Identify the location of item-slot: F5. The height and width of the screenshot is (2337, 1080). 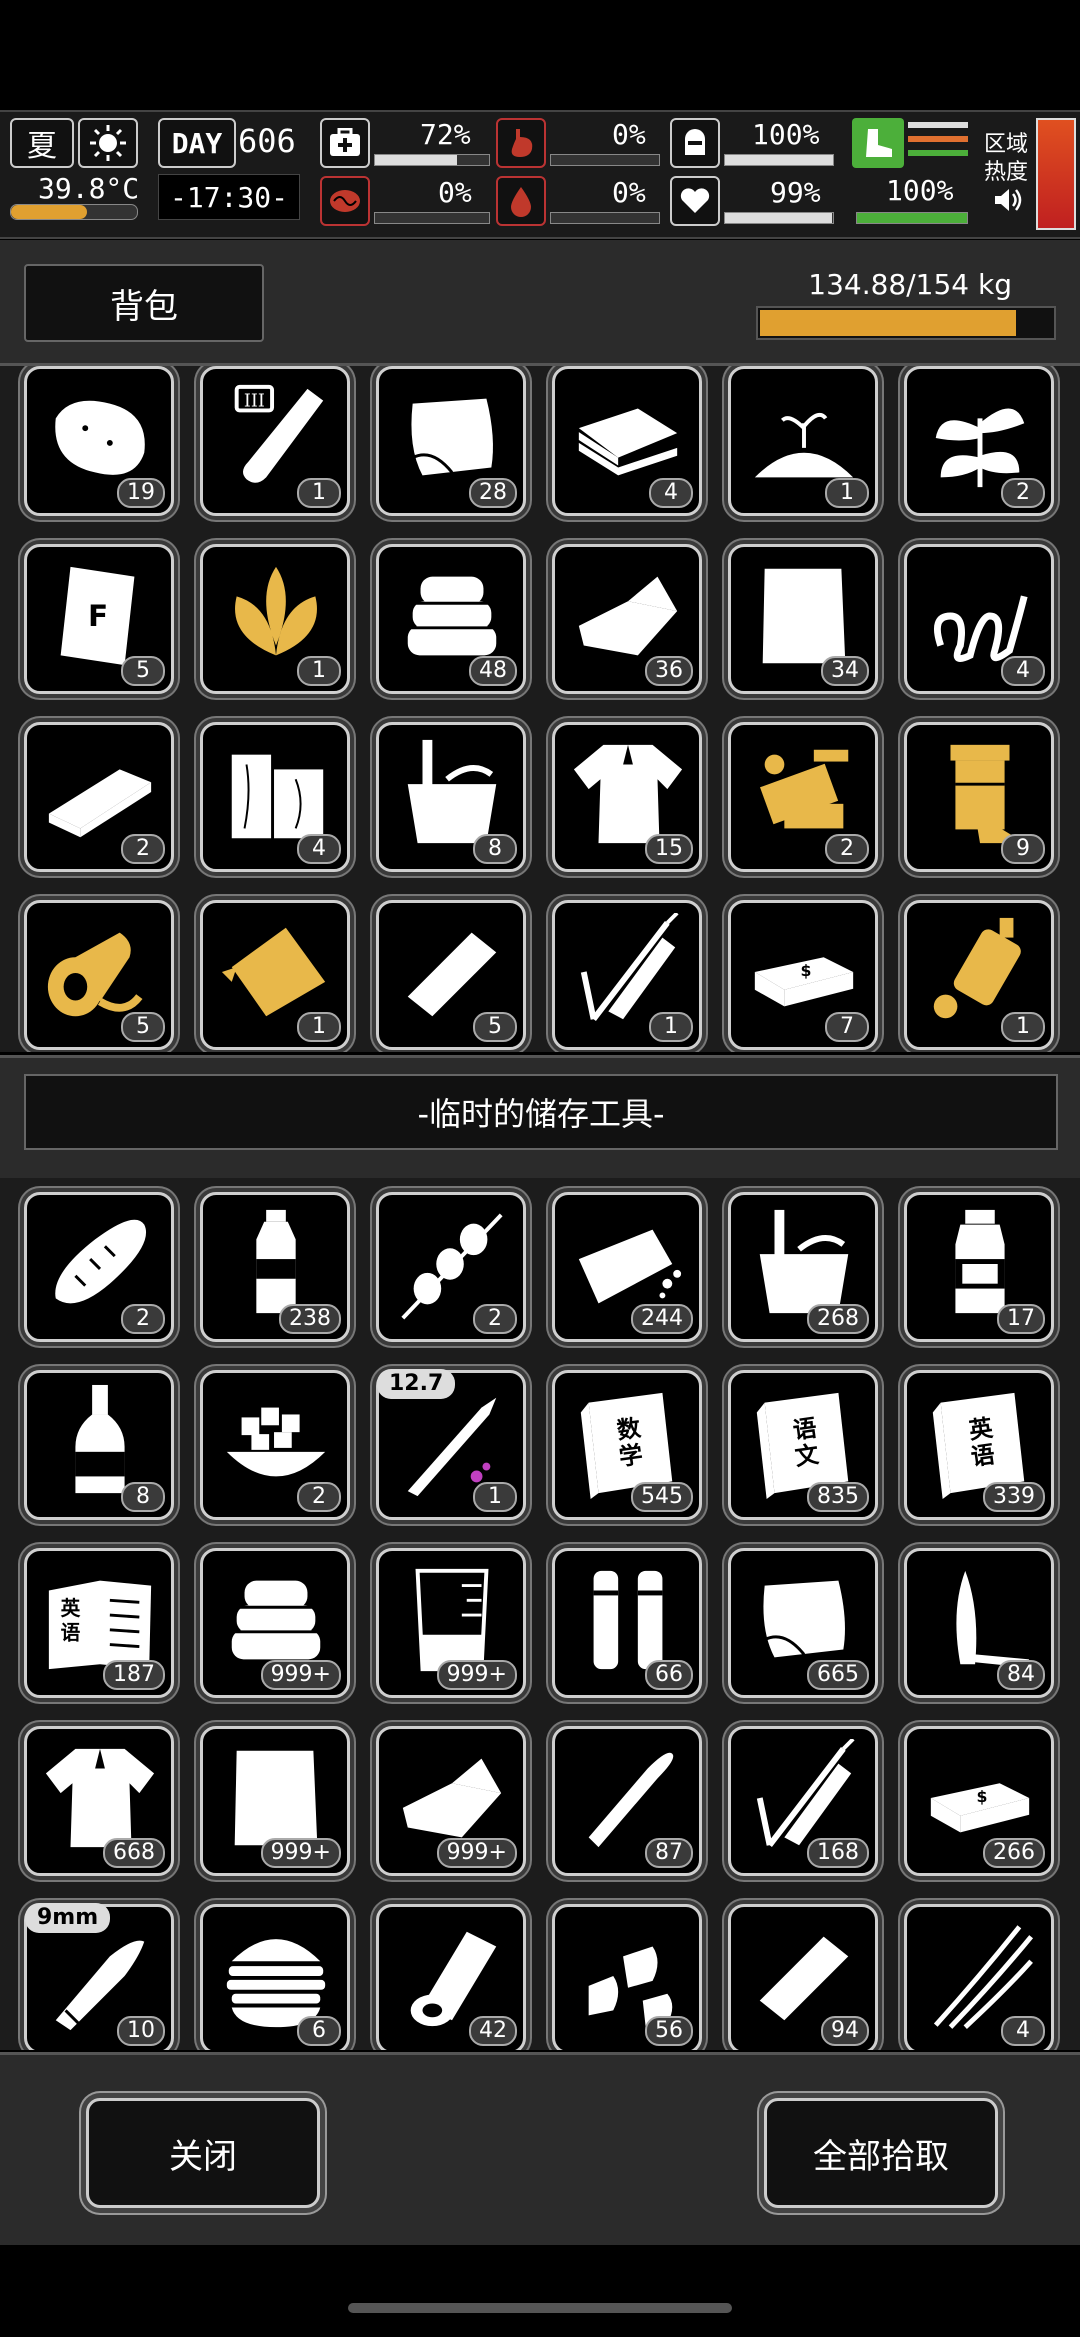
(99, 619).